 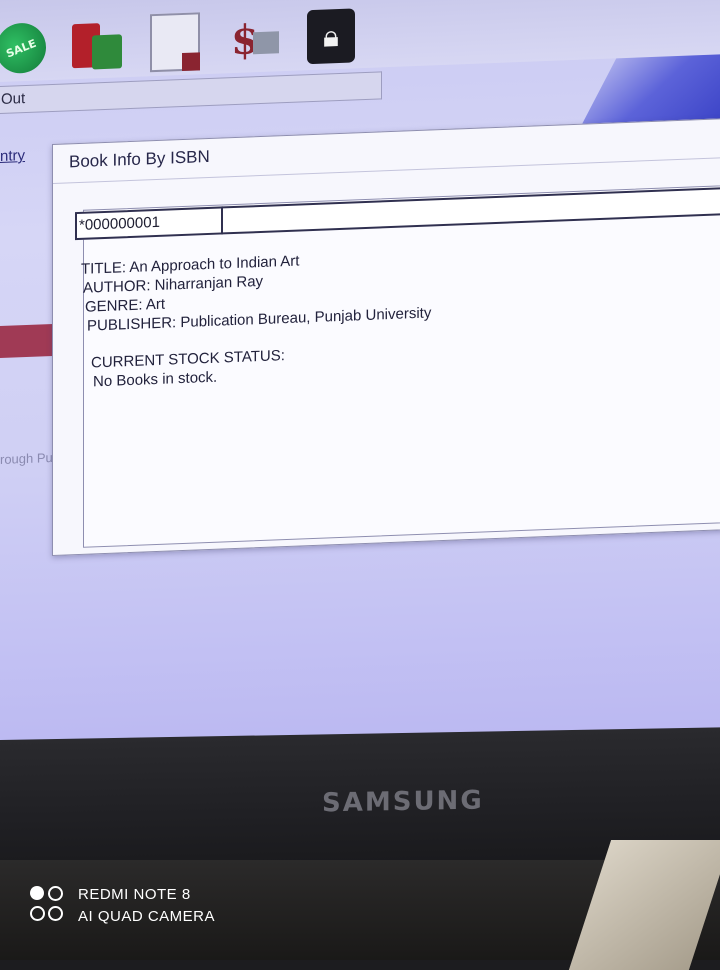 What do you see at coordinates (255, 39) in the screenshot?
I see `dollar-icon: $` at bounding box center [255, 39].